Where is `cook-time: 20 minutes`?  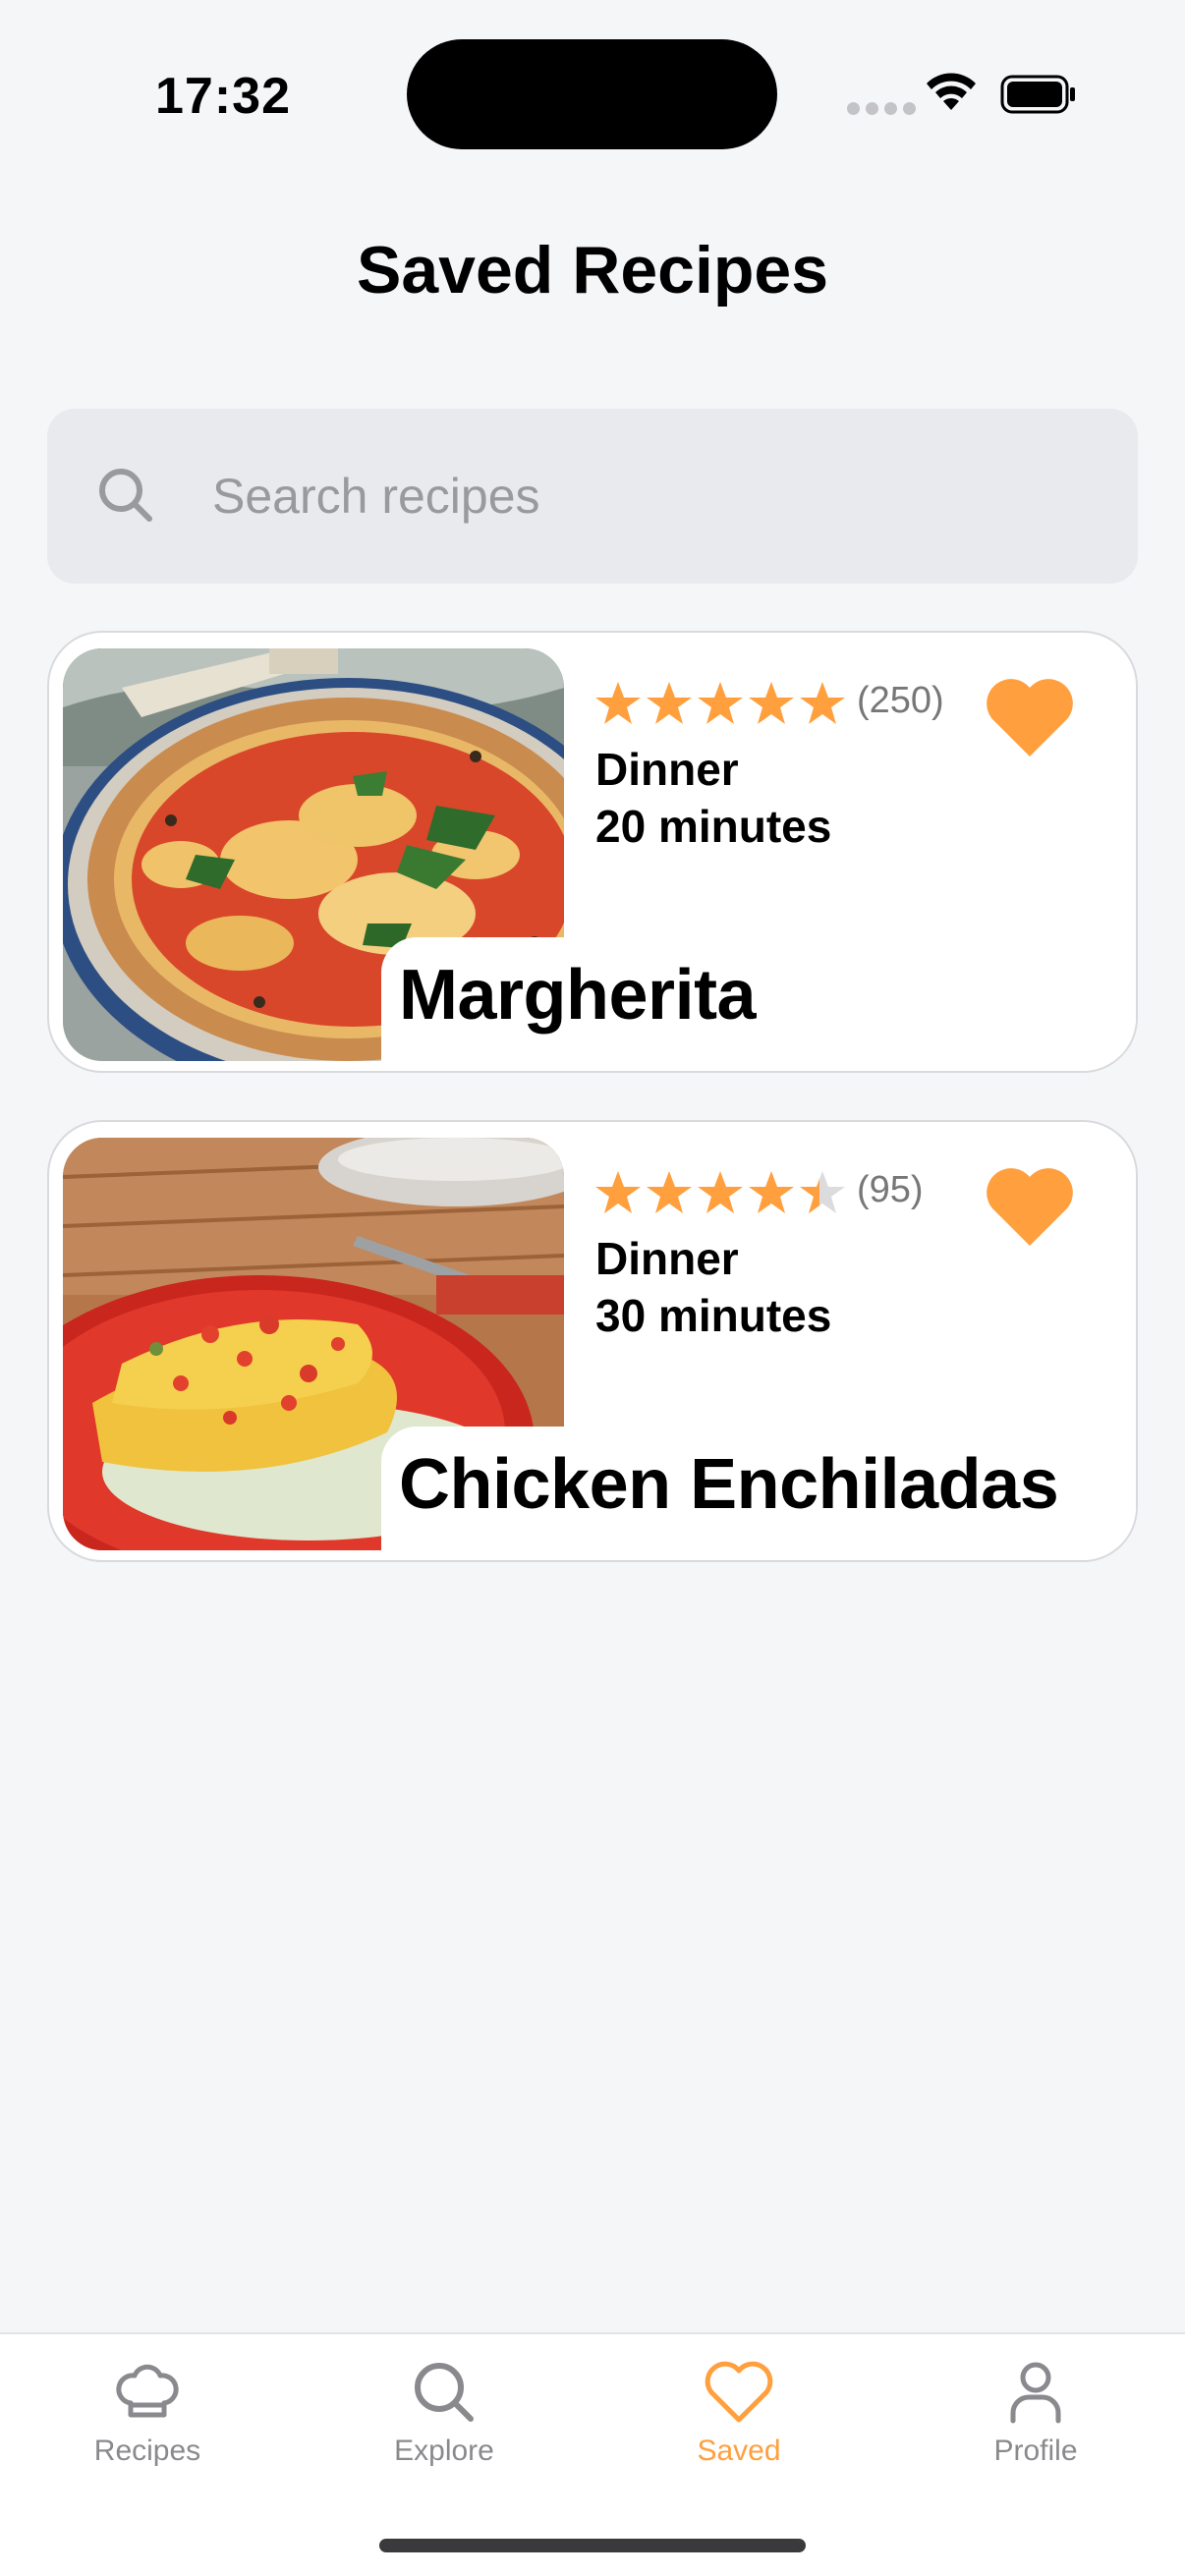
cook-time: 20 minutes is located at coordinates (714, 826).